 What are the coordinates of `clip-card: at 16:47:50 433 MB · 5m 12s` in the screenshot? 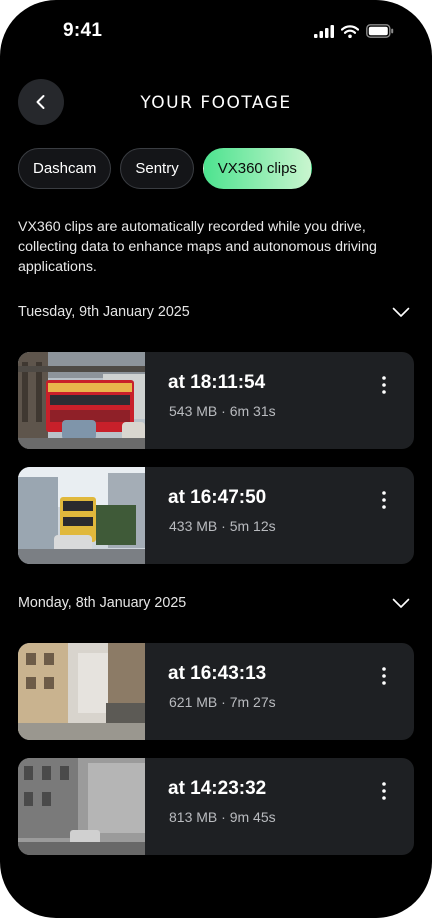 It's located at (216, 515).